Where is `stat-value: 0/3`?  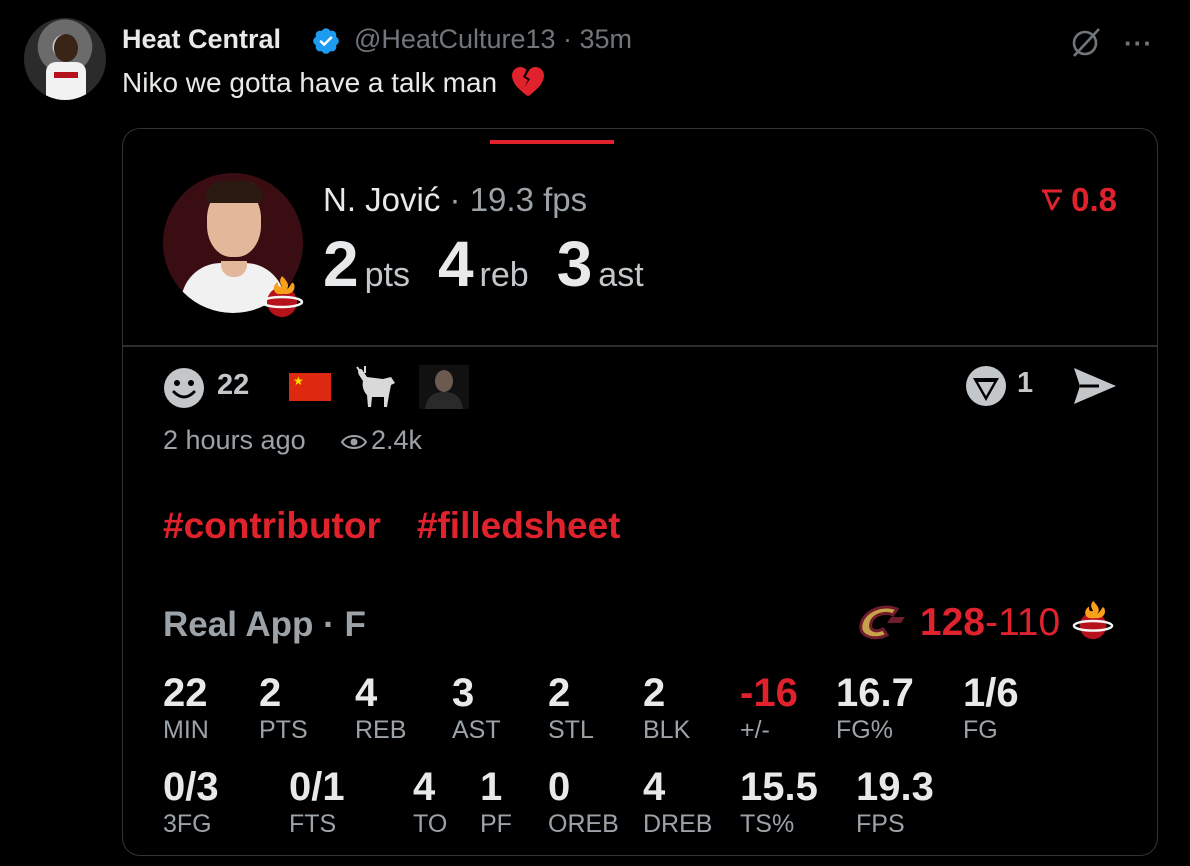 stat-value: 0/3 is located at coordinates (191, 787).